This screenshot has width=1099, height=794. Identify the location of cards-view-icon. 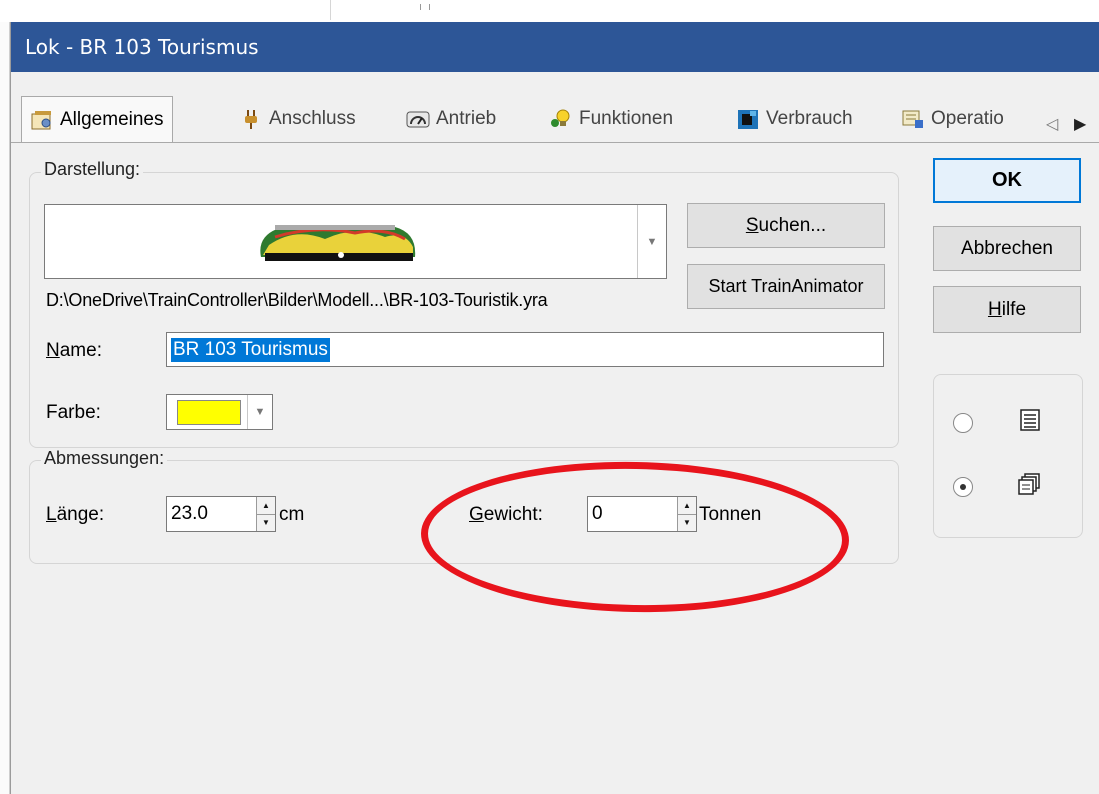
(1028, 484).